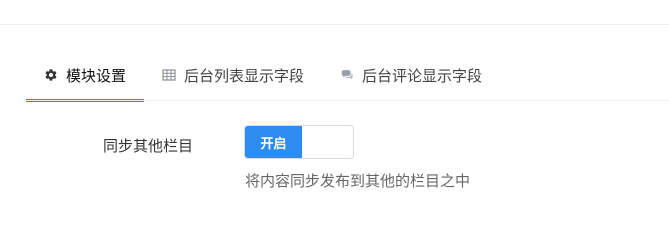  Describe the element at coordinates (169, 75) in the screenshot. I see `table-icon` at that location.